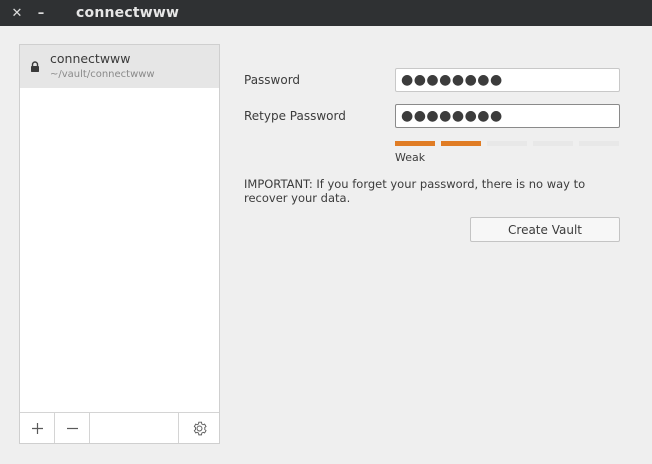  Describe the element at coordinates (17, 13) in the screenshot. I see `close-button: ✕` at that location.